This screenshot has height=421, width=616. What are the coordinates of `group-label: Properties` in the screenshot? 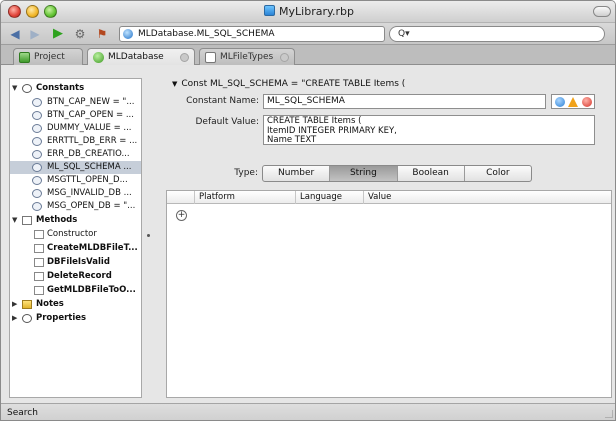 It's located at (61, 318).